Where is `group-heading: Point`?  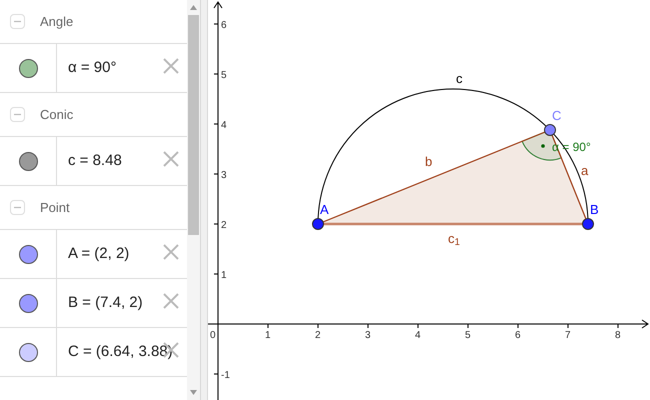
group-heading: Point is located at coordinates (55, 207).